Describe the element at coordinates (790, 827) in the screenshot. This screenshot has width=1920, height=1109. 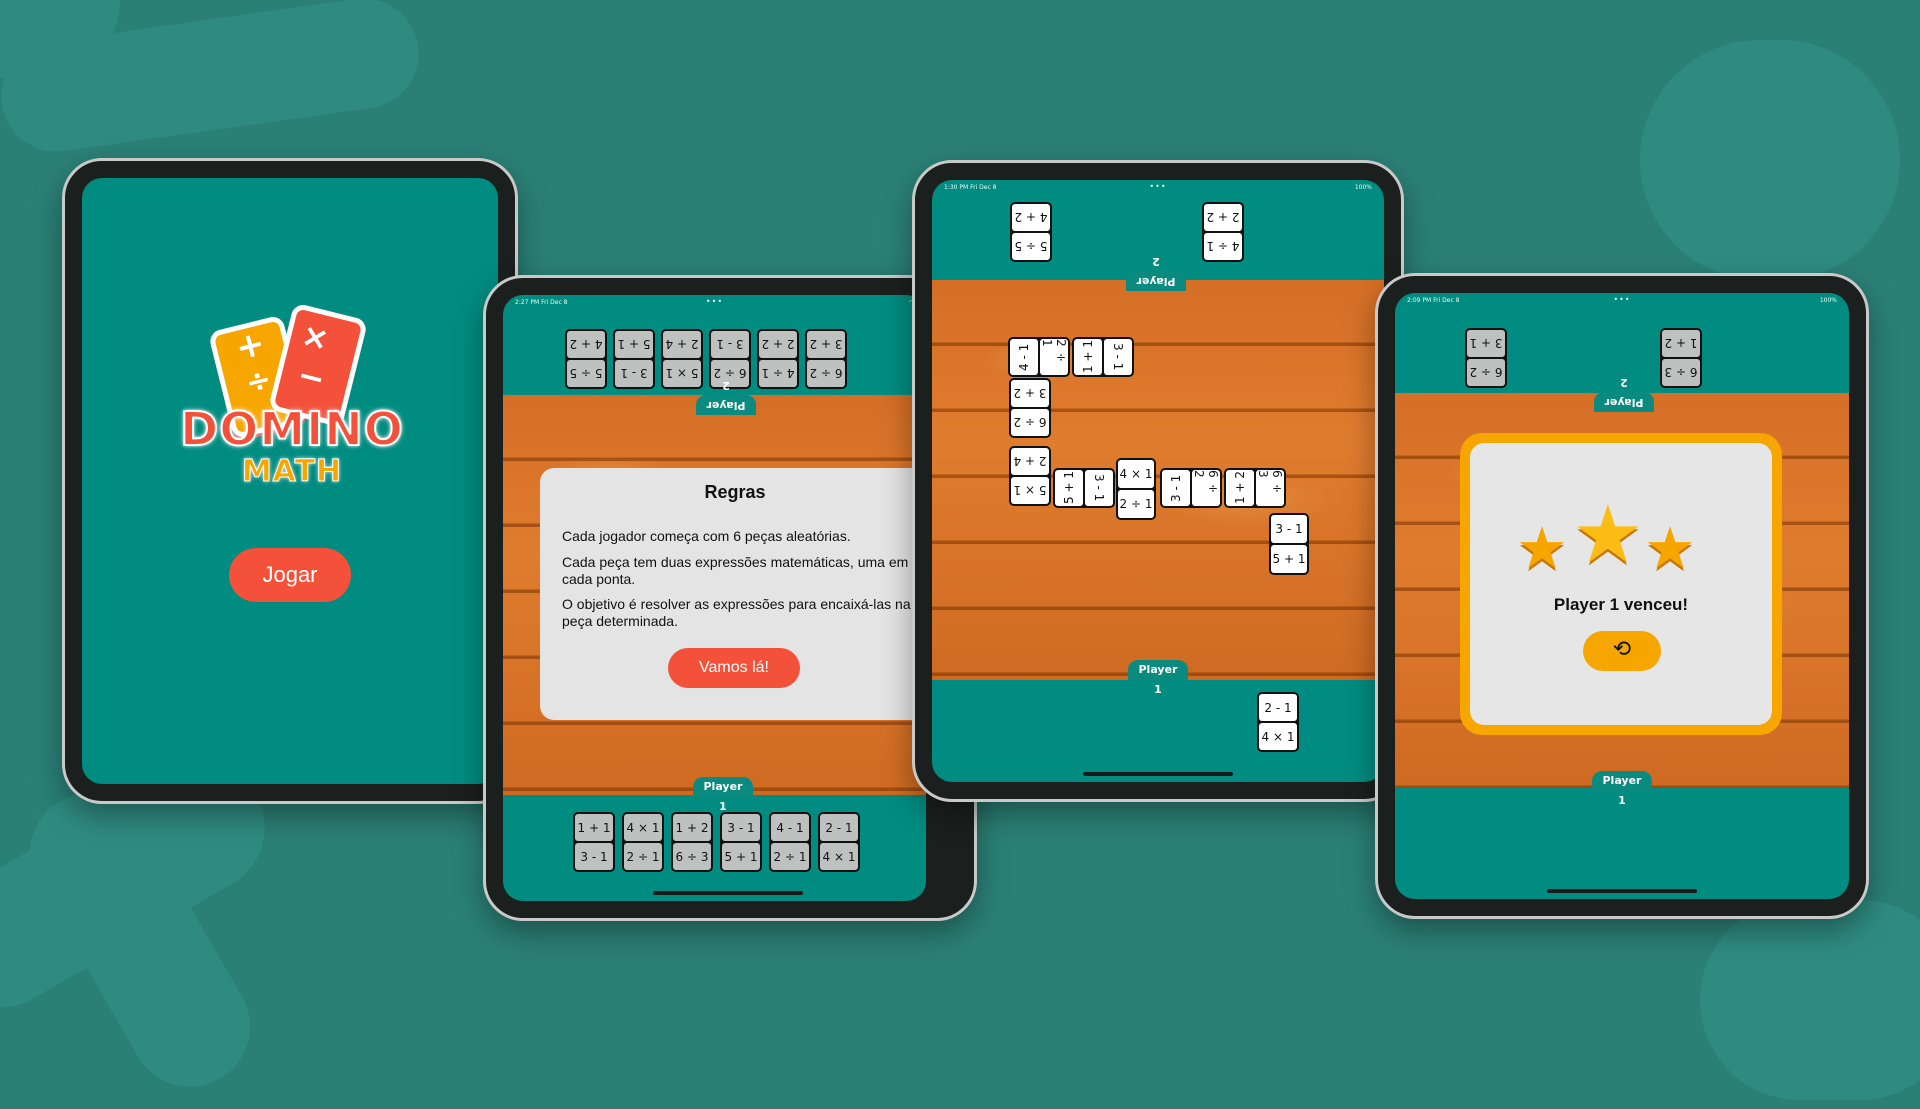
I see `tile-expression: 4 - 1` at that location.